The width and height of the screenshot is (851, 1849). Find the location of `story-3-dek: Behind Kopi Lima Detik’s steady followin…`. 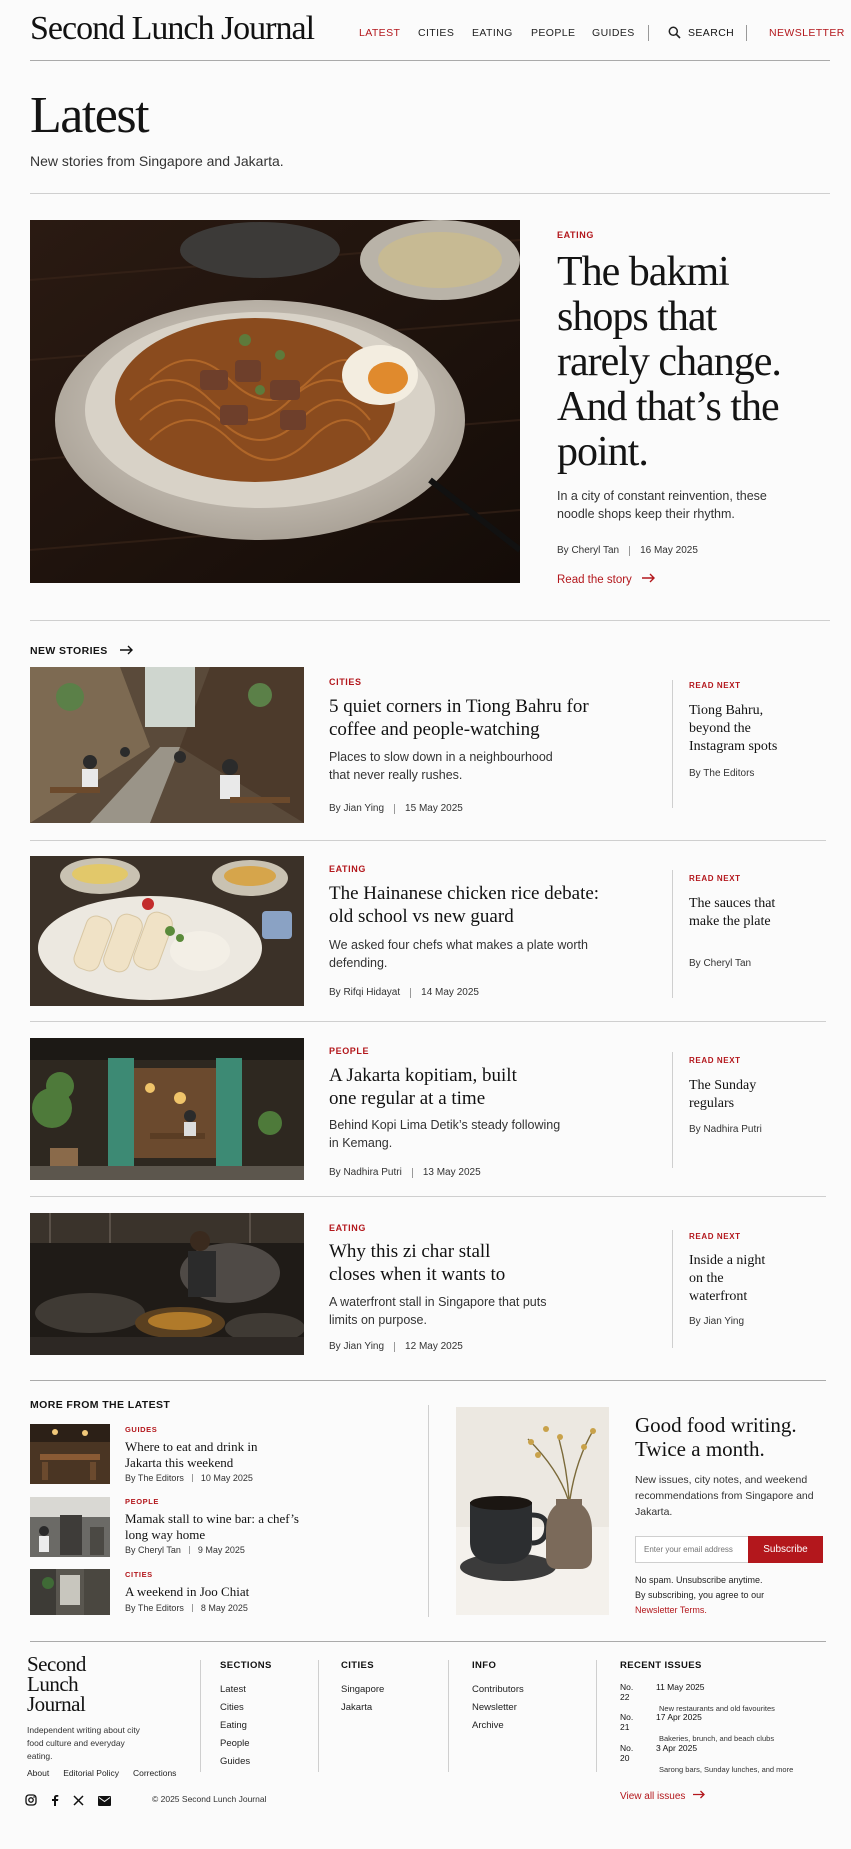

story-3-dek: Behind Kopi Lima Detik’s steady followin… is located at coordinates (445, 1134).